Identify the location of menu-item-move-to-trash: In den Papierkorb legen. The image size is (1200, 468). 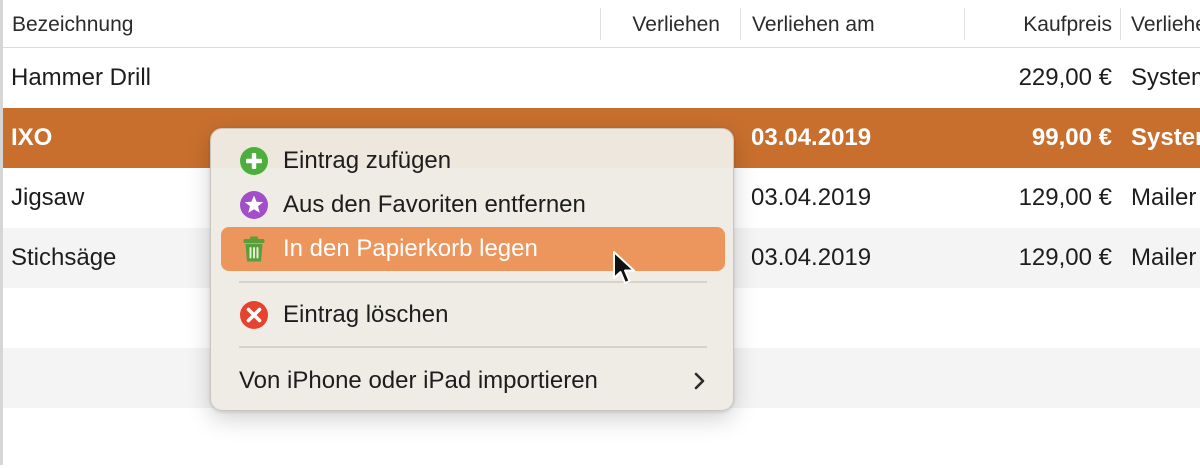
(473, 249).